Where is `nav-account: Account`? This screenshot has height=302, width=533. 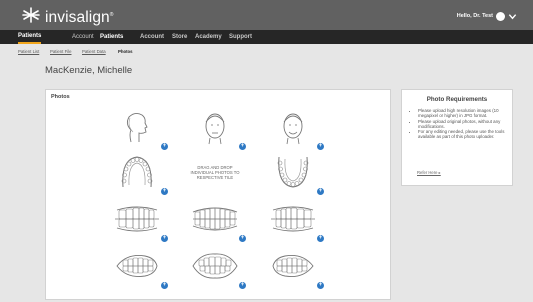
nav-account: Account is located at coordinates (83, 37).